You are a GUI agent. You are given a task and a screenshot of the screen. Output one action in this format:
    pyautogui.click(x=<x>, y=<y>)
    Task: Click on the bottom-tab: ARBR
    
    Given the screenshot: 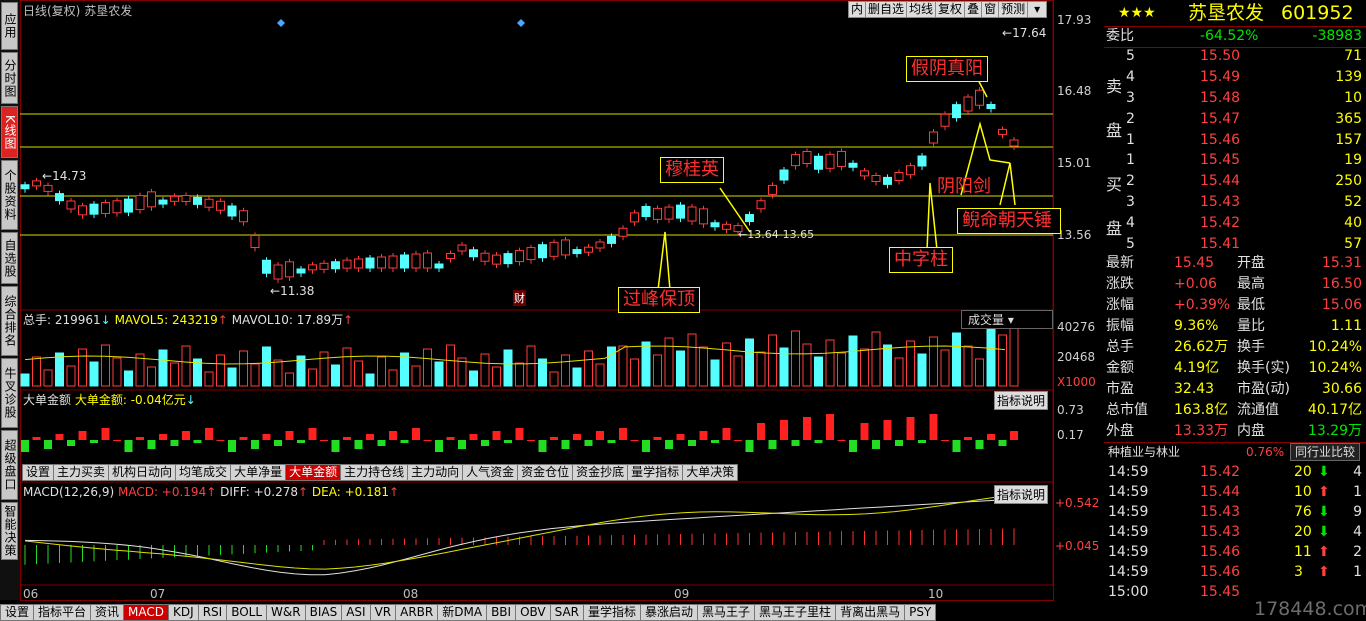 What is the action you would take?
    pyautogui.click(x=417, y=612)
    